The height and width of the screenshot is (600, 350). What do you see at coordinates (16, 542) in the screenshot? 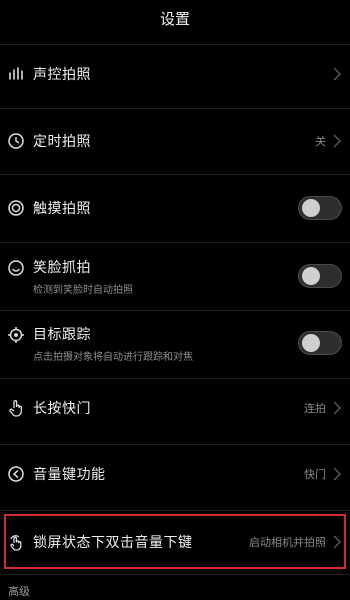
I see `double-tap-icon` at bounding box center [16, 542].